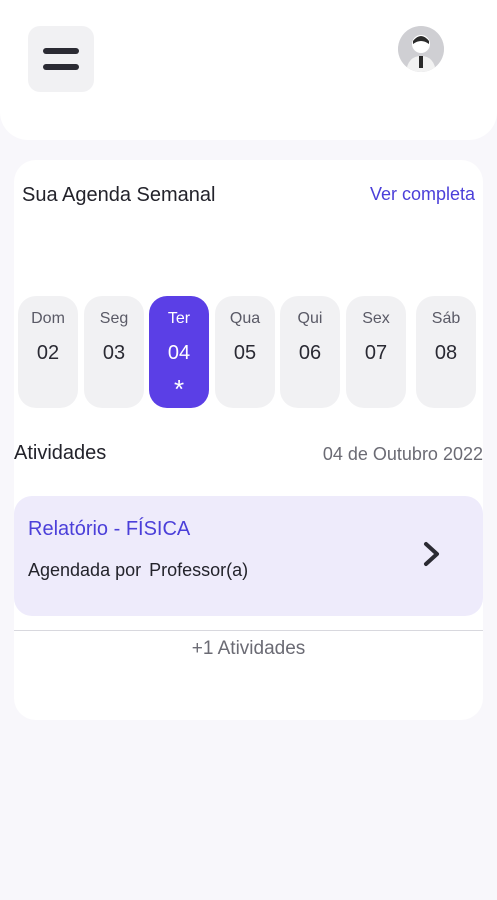  I want to click on day-name: Seg, so click(114, 318).